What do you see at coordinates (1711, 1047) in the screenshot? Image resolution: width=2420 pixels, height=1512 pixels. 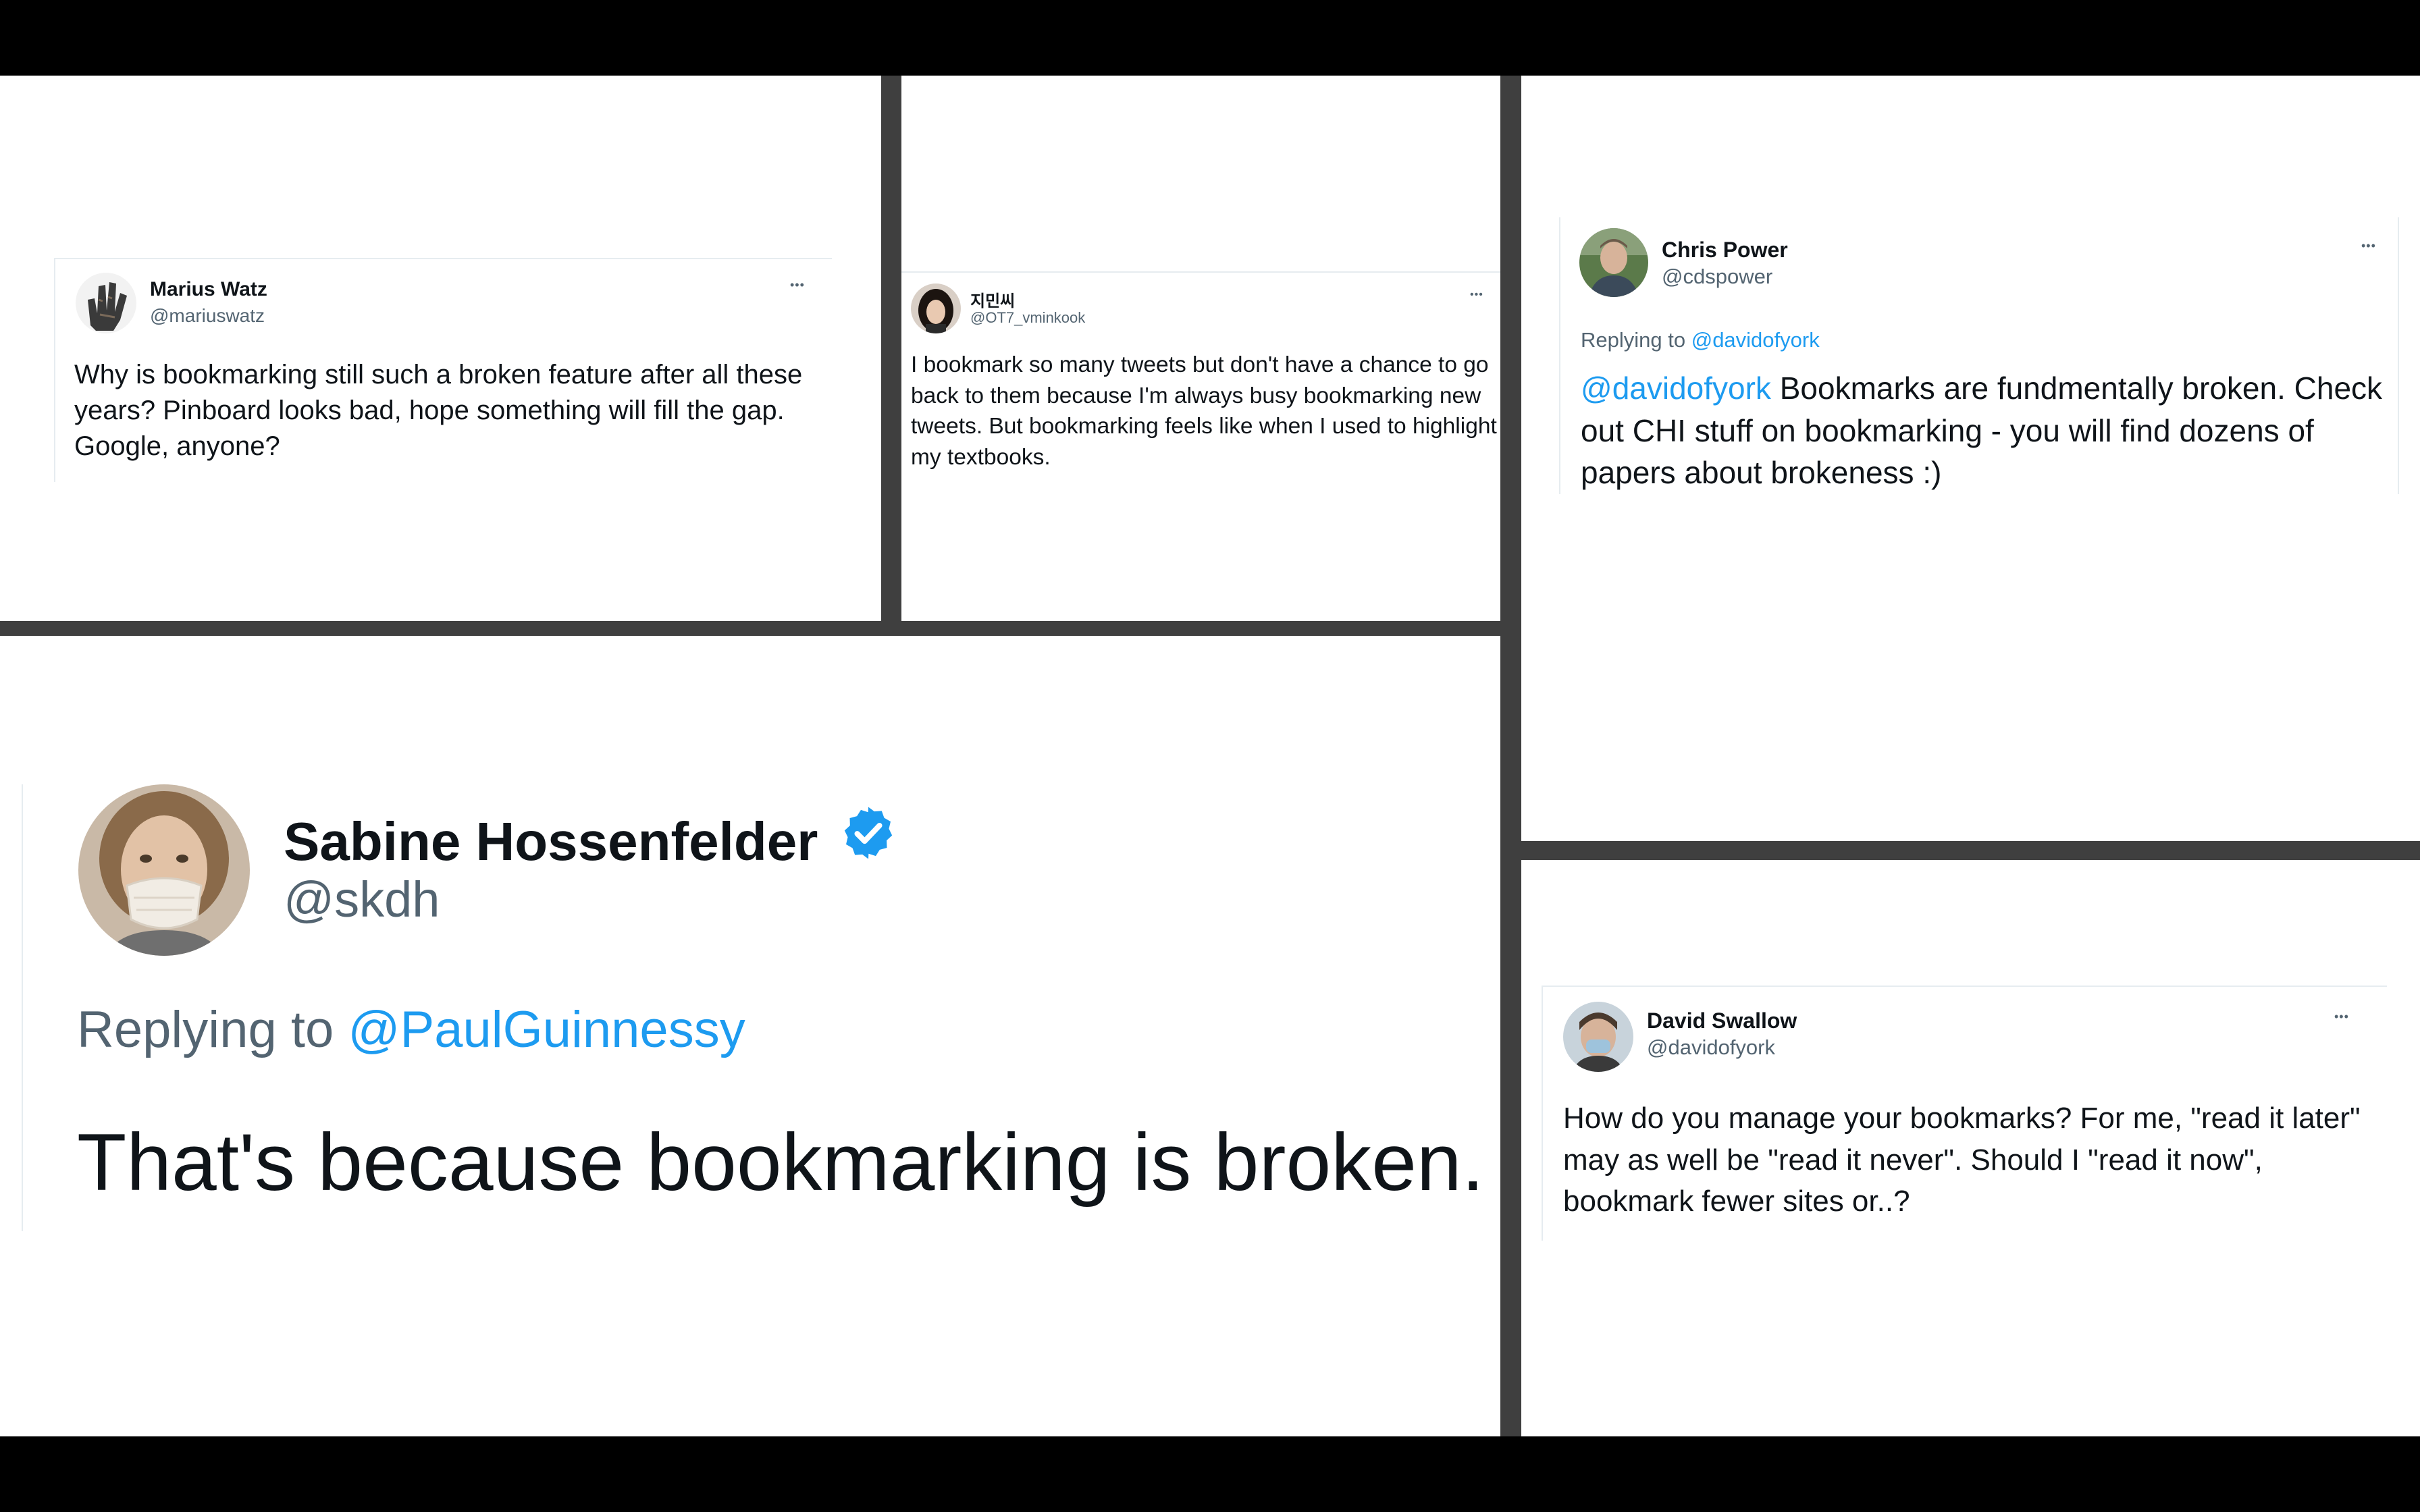 I see `user-handle: @davidofyork` at bounding box center [1711, 1047].